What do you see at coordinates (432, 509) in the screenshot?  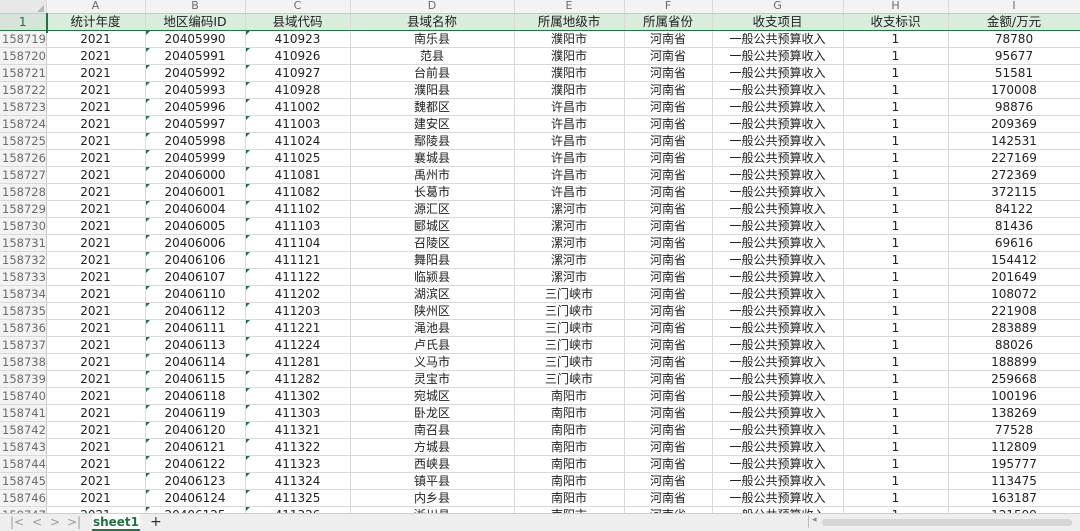 I see `table-cell: 淅川县` at bounding box center [432, 509].